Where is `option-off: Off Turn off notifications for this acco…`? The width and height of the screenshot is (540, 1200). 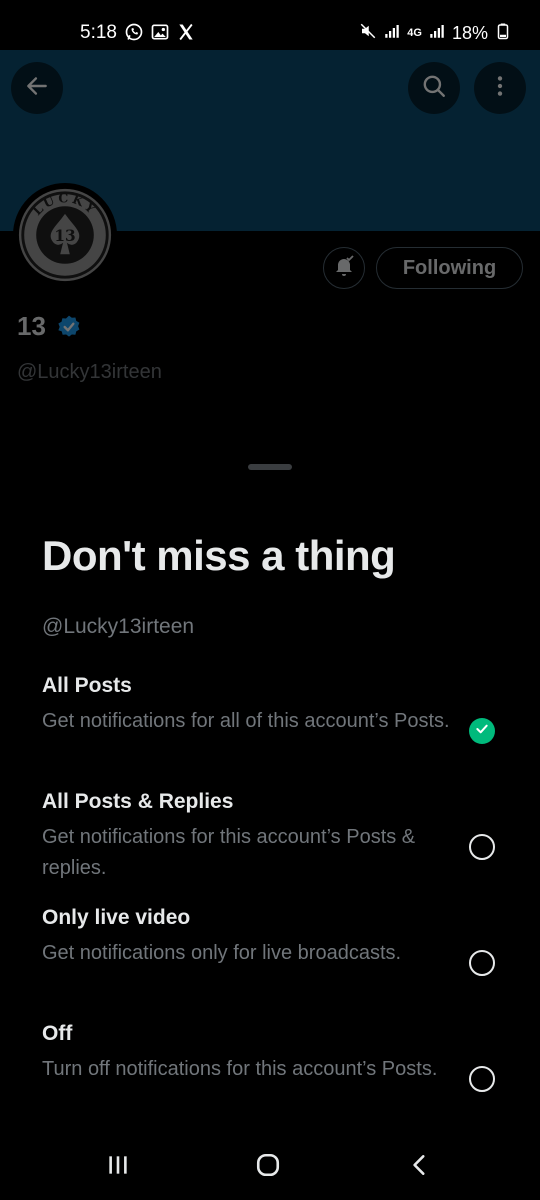 option-off: Off Turn off notifications for this acco… is located at coordinates (272, 1053).